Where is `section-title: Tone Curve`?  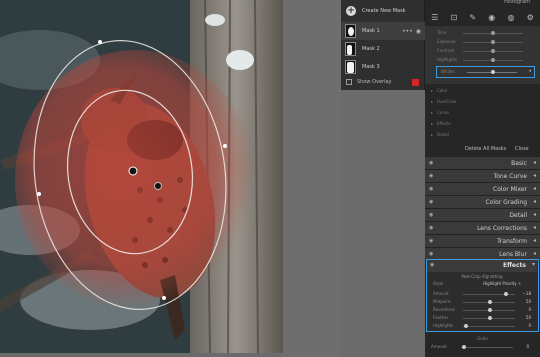
section-title: Tone Curve is located at coordinates (510, 176).